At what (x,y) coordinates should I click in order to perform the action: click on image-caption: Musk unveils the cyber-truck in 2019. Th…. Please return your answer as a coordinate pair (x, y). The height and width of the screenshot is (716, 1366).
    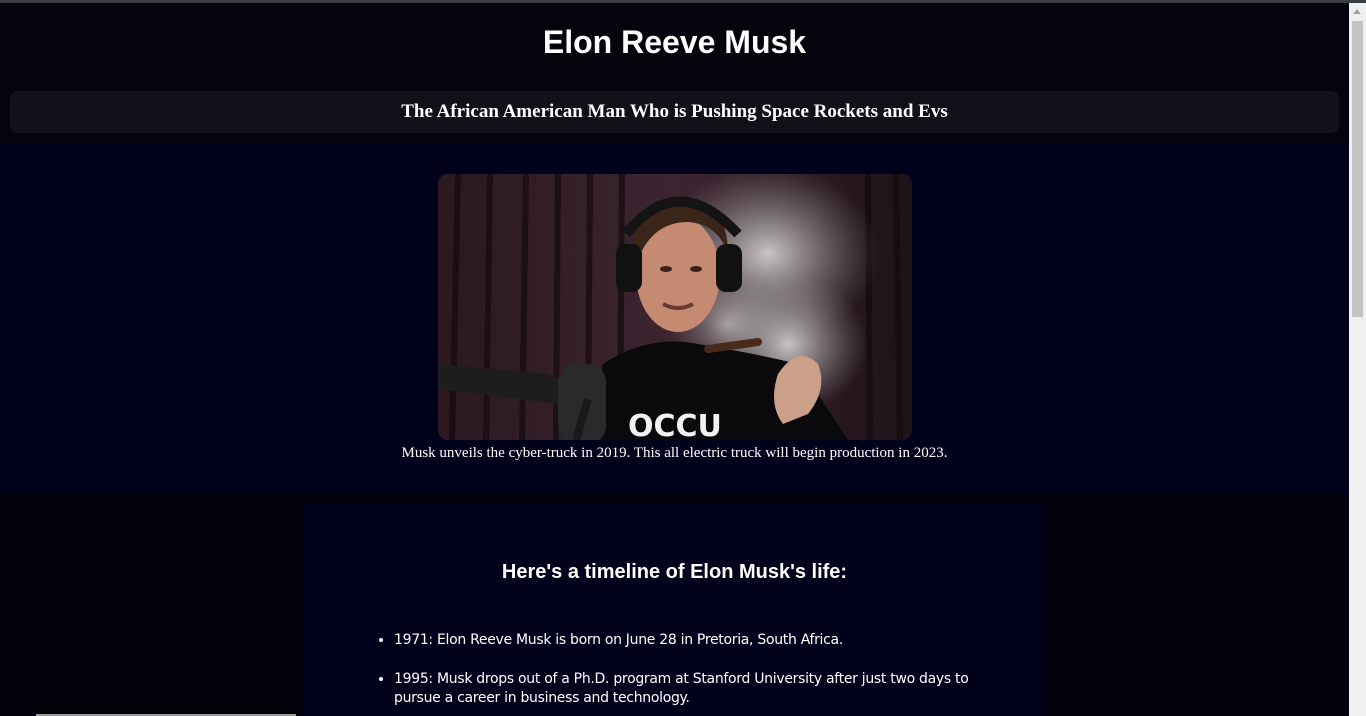
    Looking at the image, I should click on (674, 453).